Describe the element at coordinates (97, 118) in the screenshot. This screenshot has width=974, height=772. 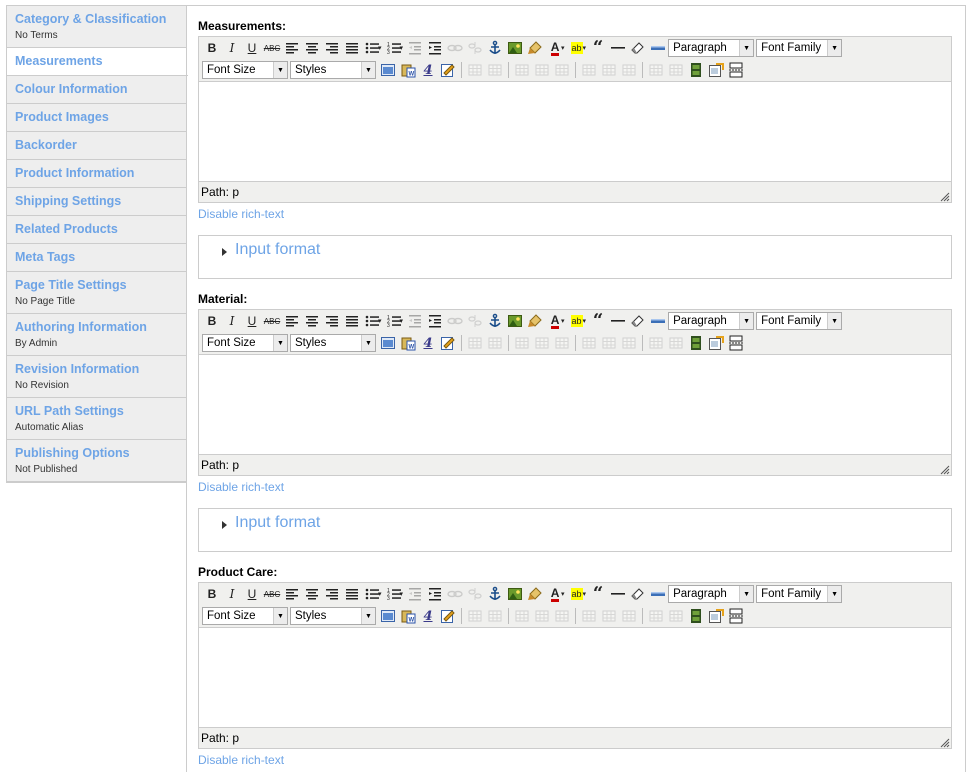
I see `vertical-tab-product-images: Product Images` at that location.